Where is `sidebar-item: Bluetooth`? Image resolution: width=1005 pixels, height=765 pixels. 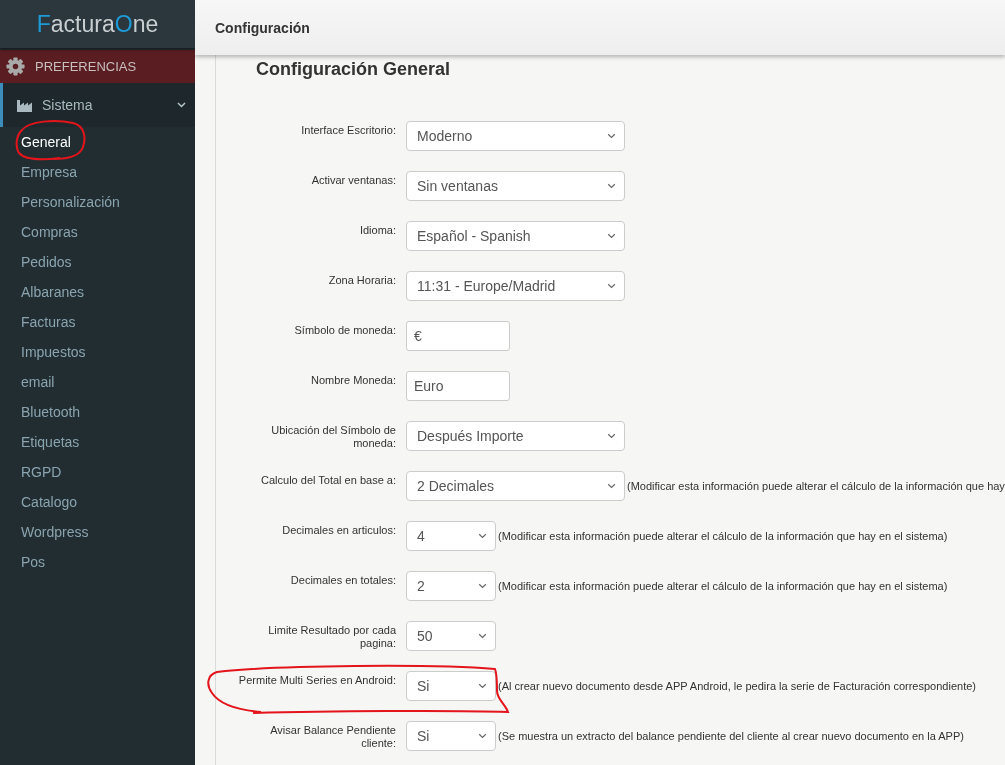
sidebar-item: Bluetooth is located at coordinates (97, 412).